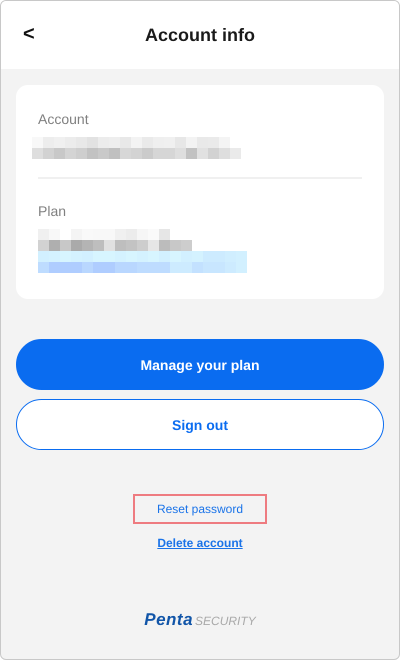 The height and width of the screenshot is (660, 400). What do you see at coordinates (200, 424) in the screenshot?
I see `outline-button: Sign out` at bounding box center [200, 424].